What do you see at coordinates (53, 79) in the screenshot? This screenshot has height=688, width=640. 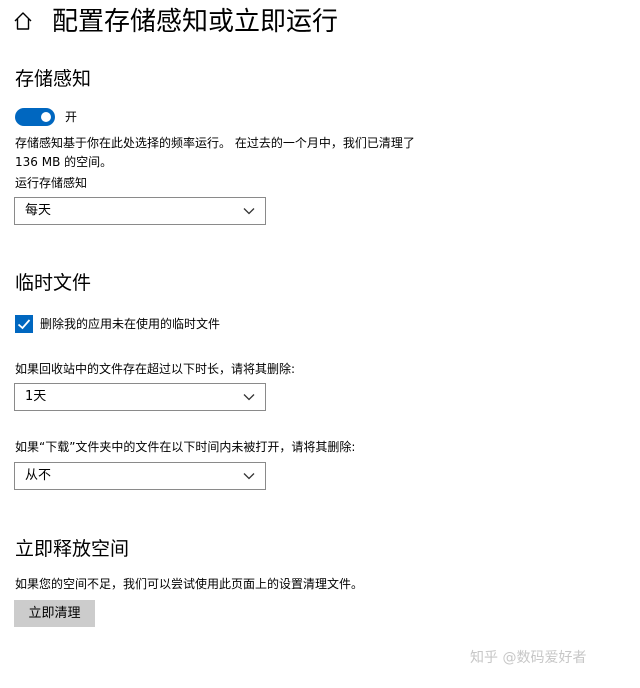 I see `section-title-storage-sense: 存储感知` at bounding box center [53, 79].